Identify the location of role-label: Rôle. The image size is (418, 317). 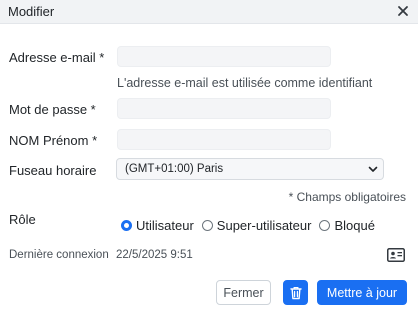
(22, 219).